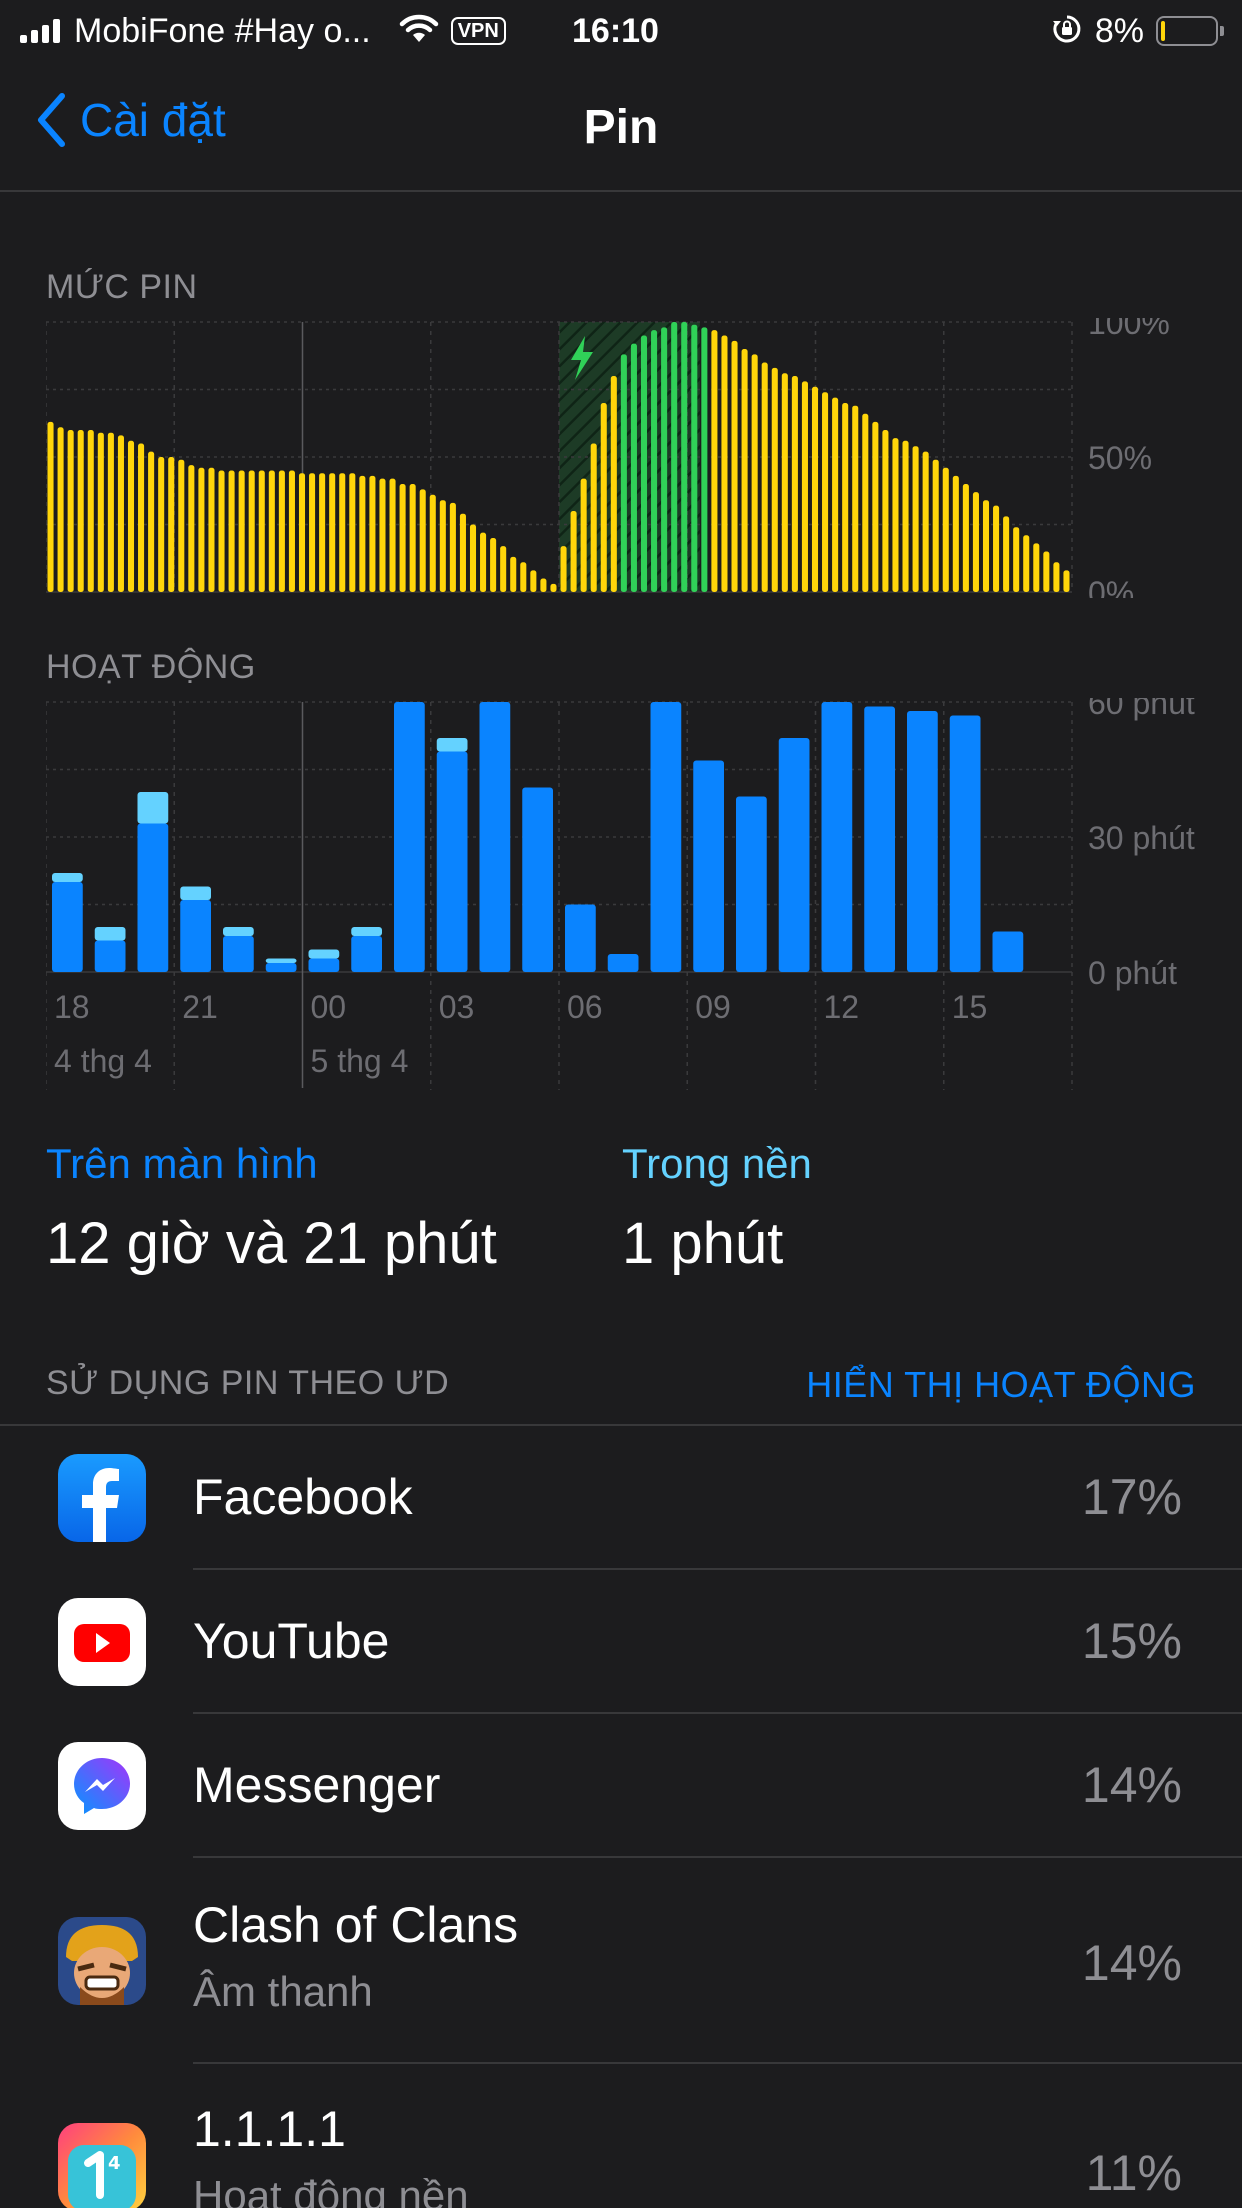 The image size is (1242, 2208). Describe the element at coordinates (1141, 838) in the screenshot. I see `y-tick-label: 30 phút` at that location.